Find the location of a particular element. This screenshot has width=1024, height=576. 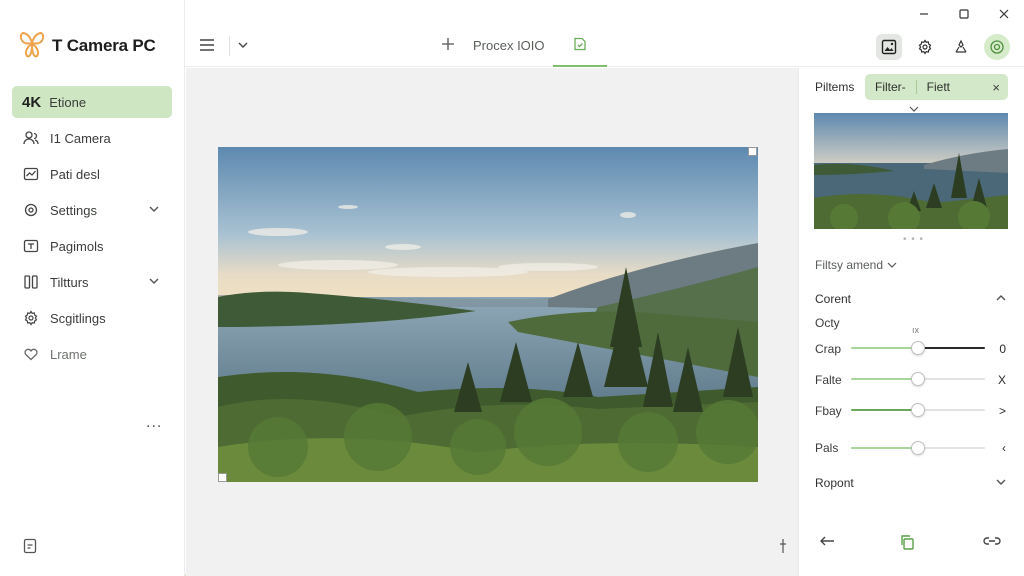

share-nodes-icon is located at coordinates (961, 47).